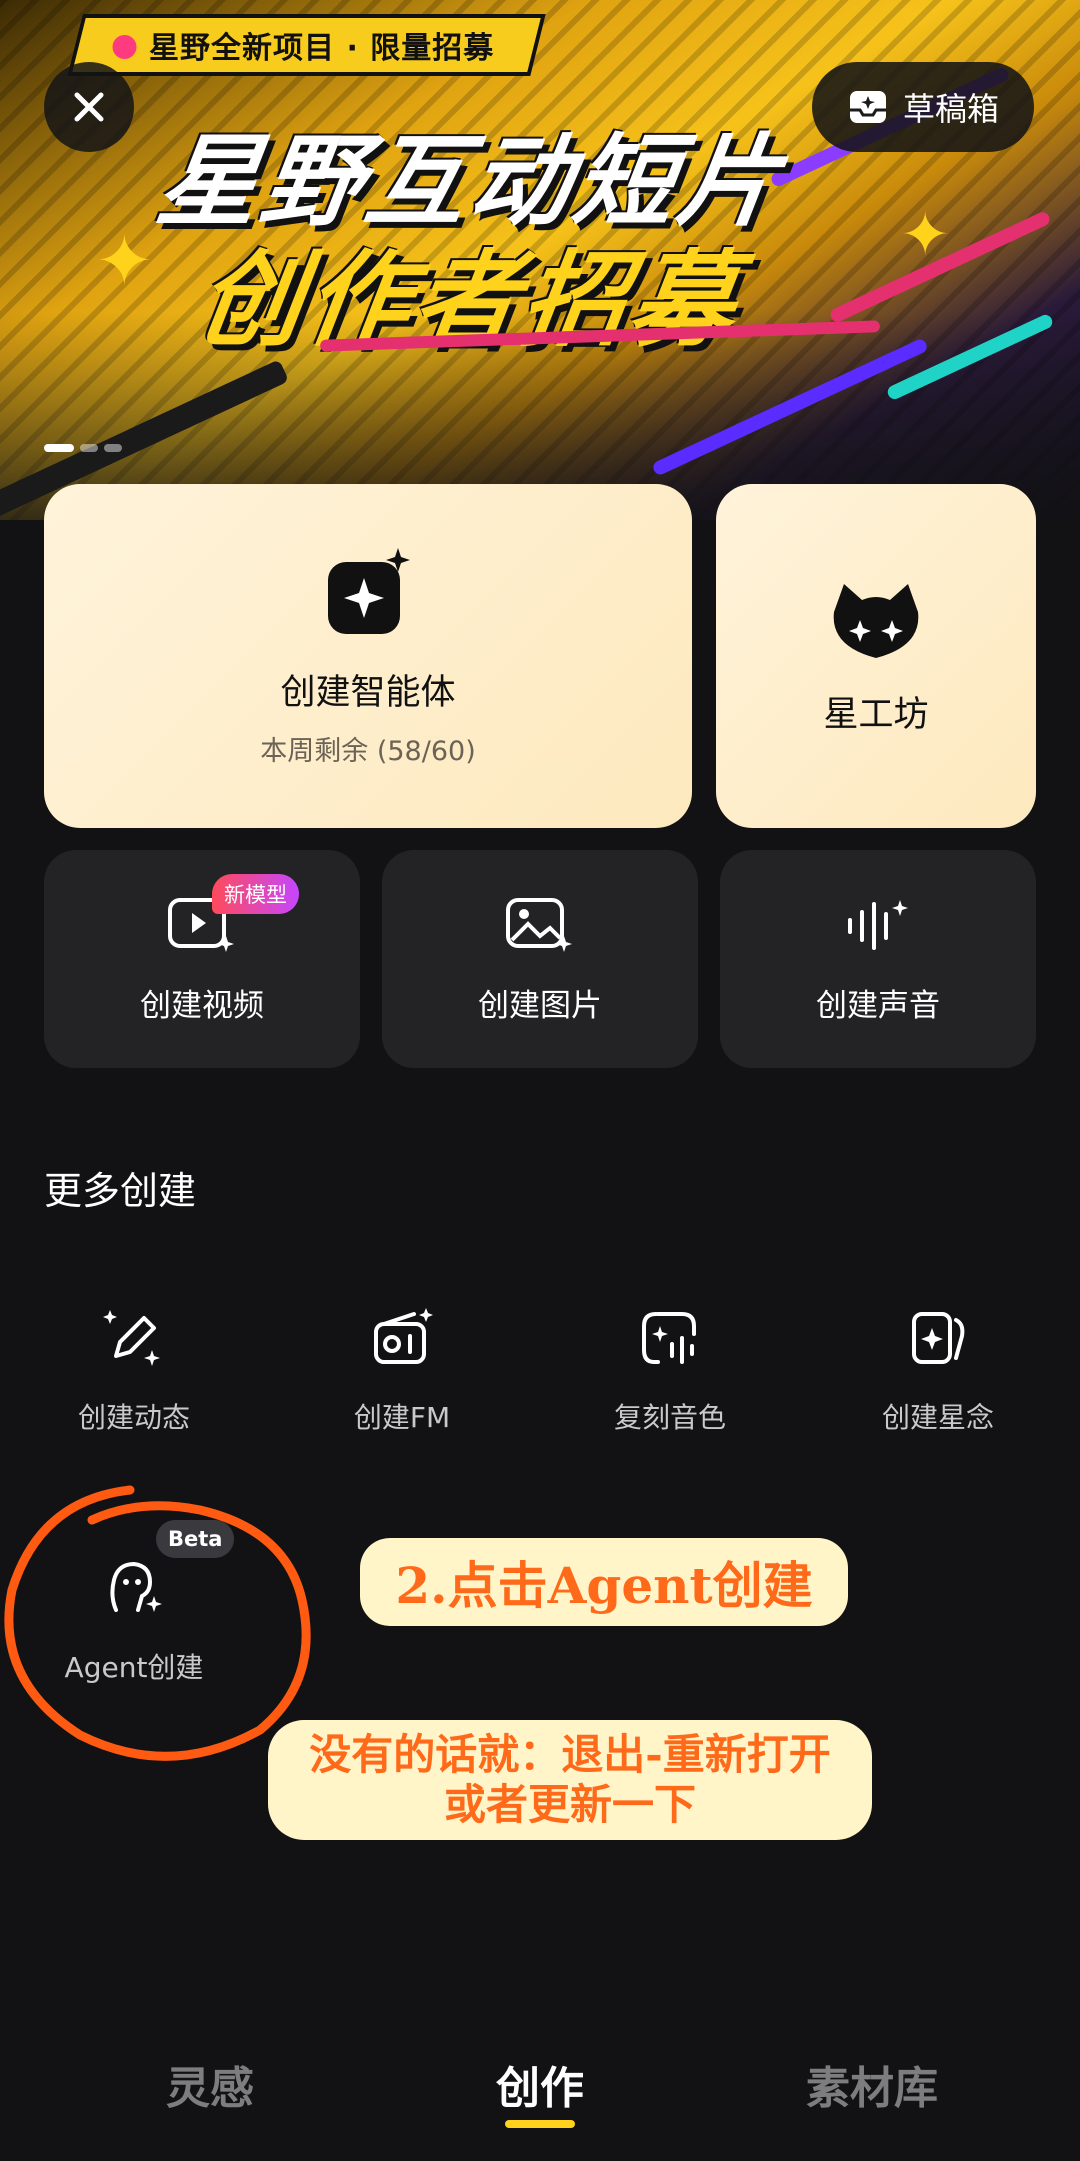 The width and height of the screenshot is (1080, 2161). I want to click on soundwave-icon, so click(878, 924).